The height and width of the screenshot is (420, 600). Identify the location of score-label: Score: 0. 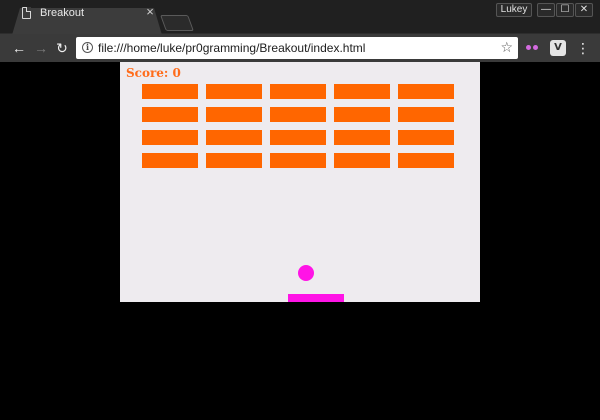
(153, 73).